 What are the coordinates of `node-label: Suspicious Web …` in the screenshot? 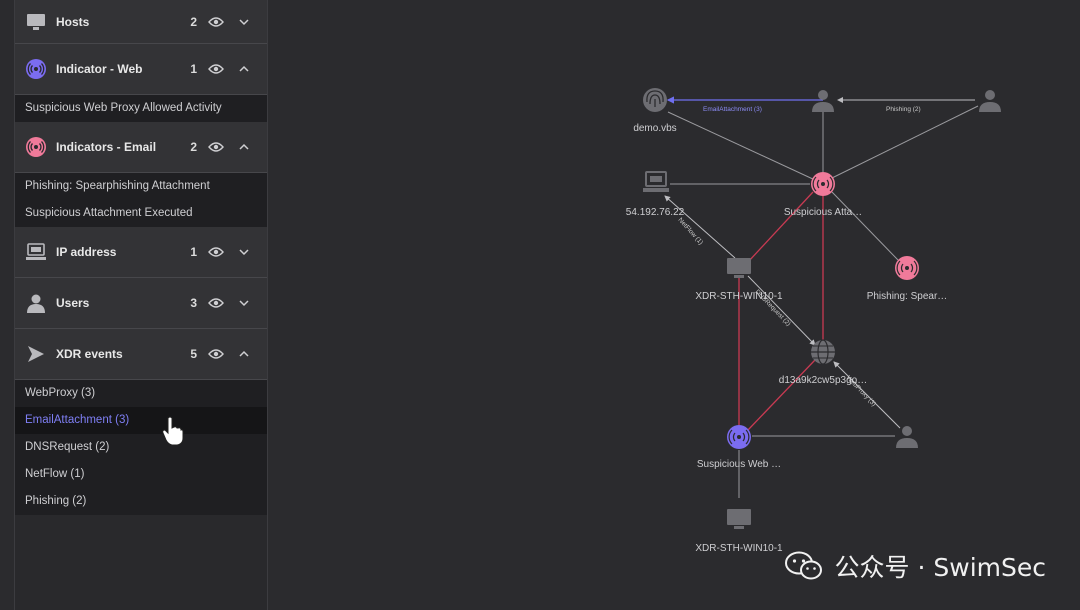 It's located at (739, 464).